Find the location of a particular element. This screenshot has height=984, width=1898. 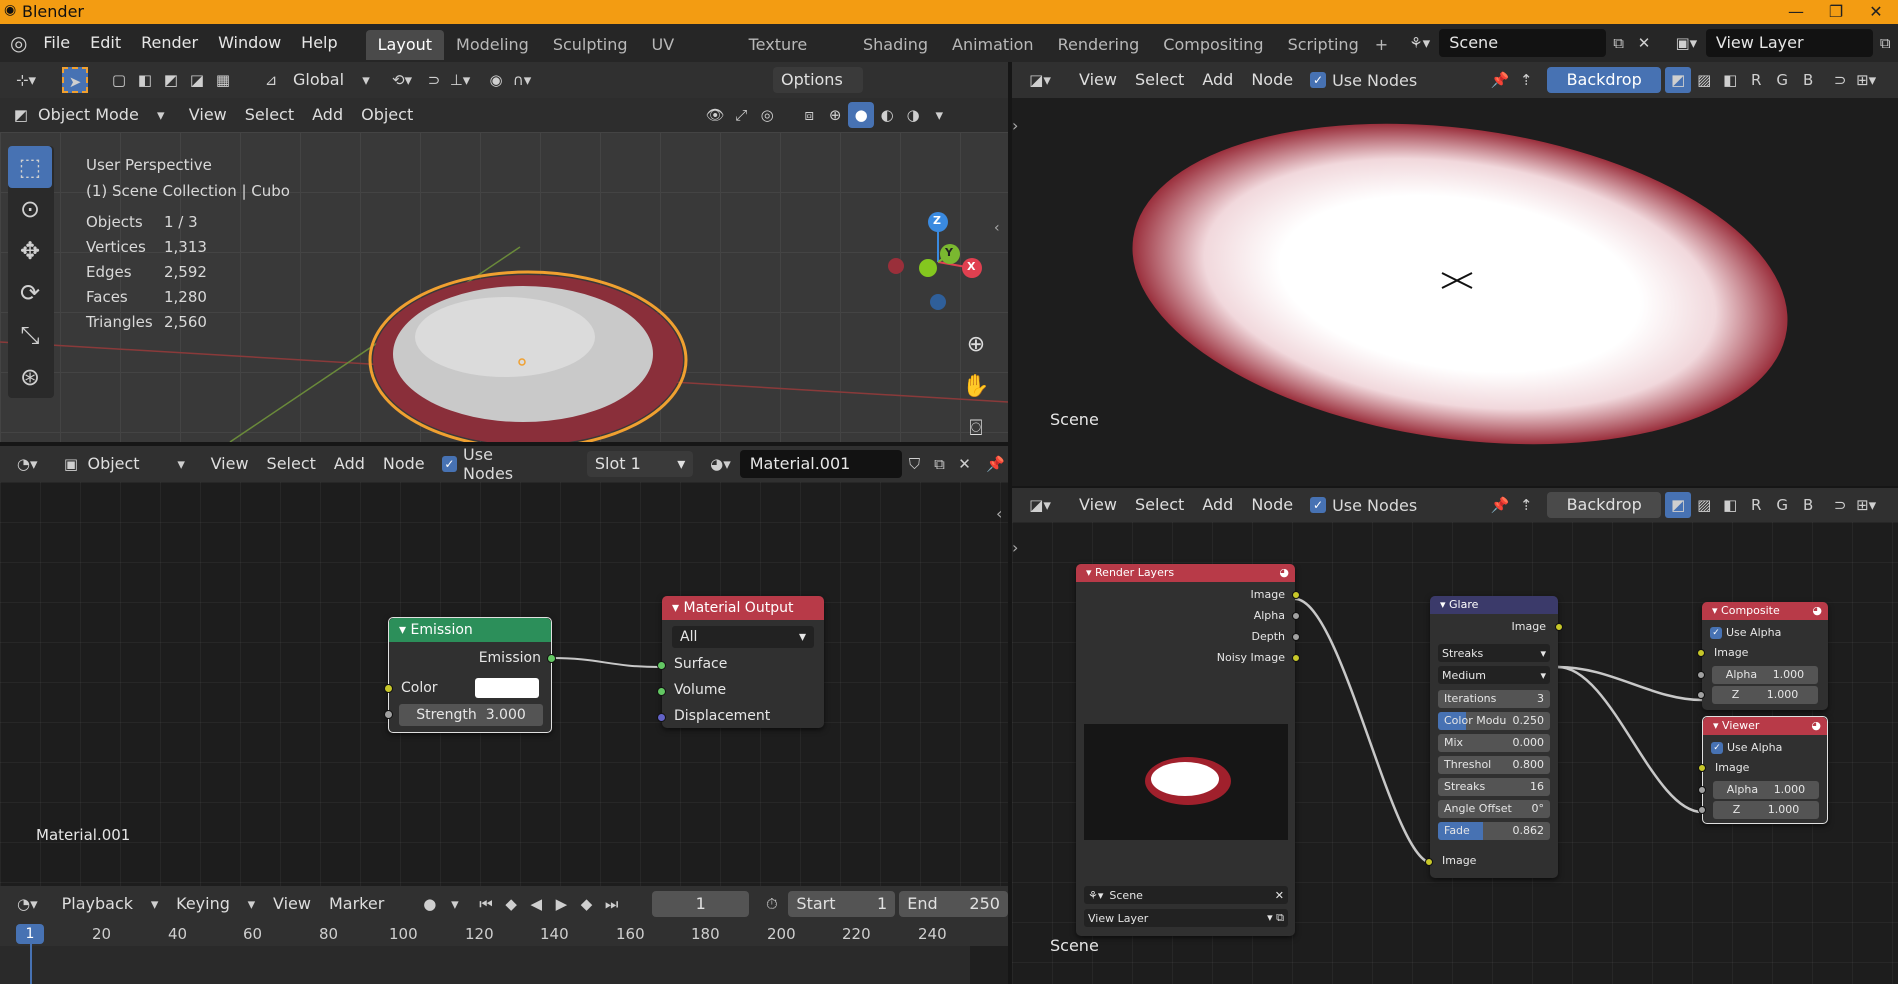

menu-help: Help is located at coordinates (319, 43).